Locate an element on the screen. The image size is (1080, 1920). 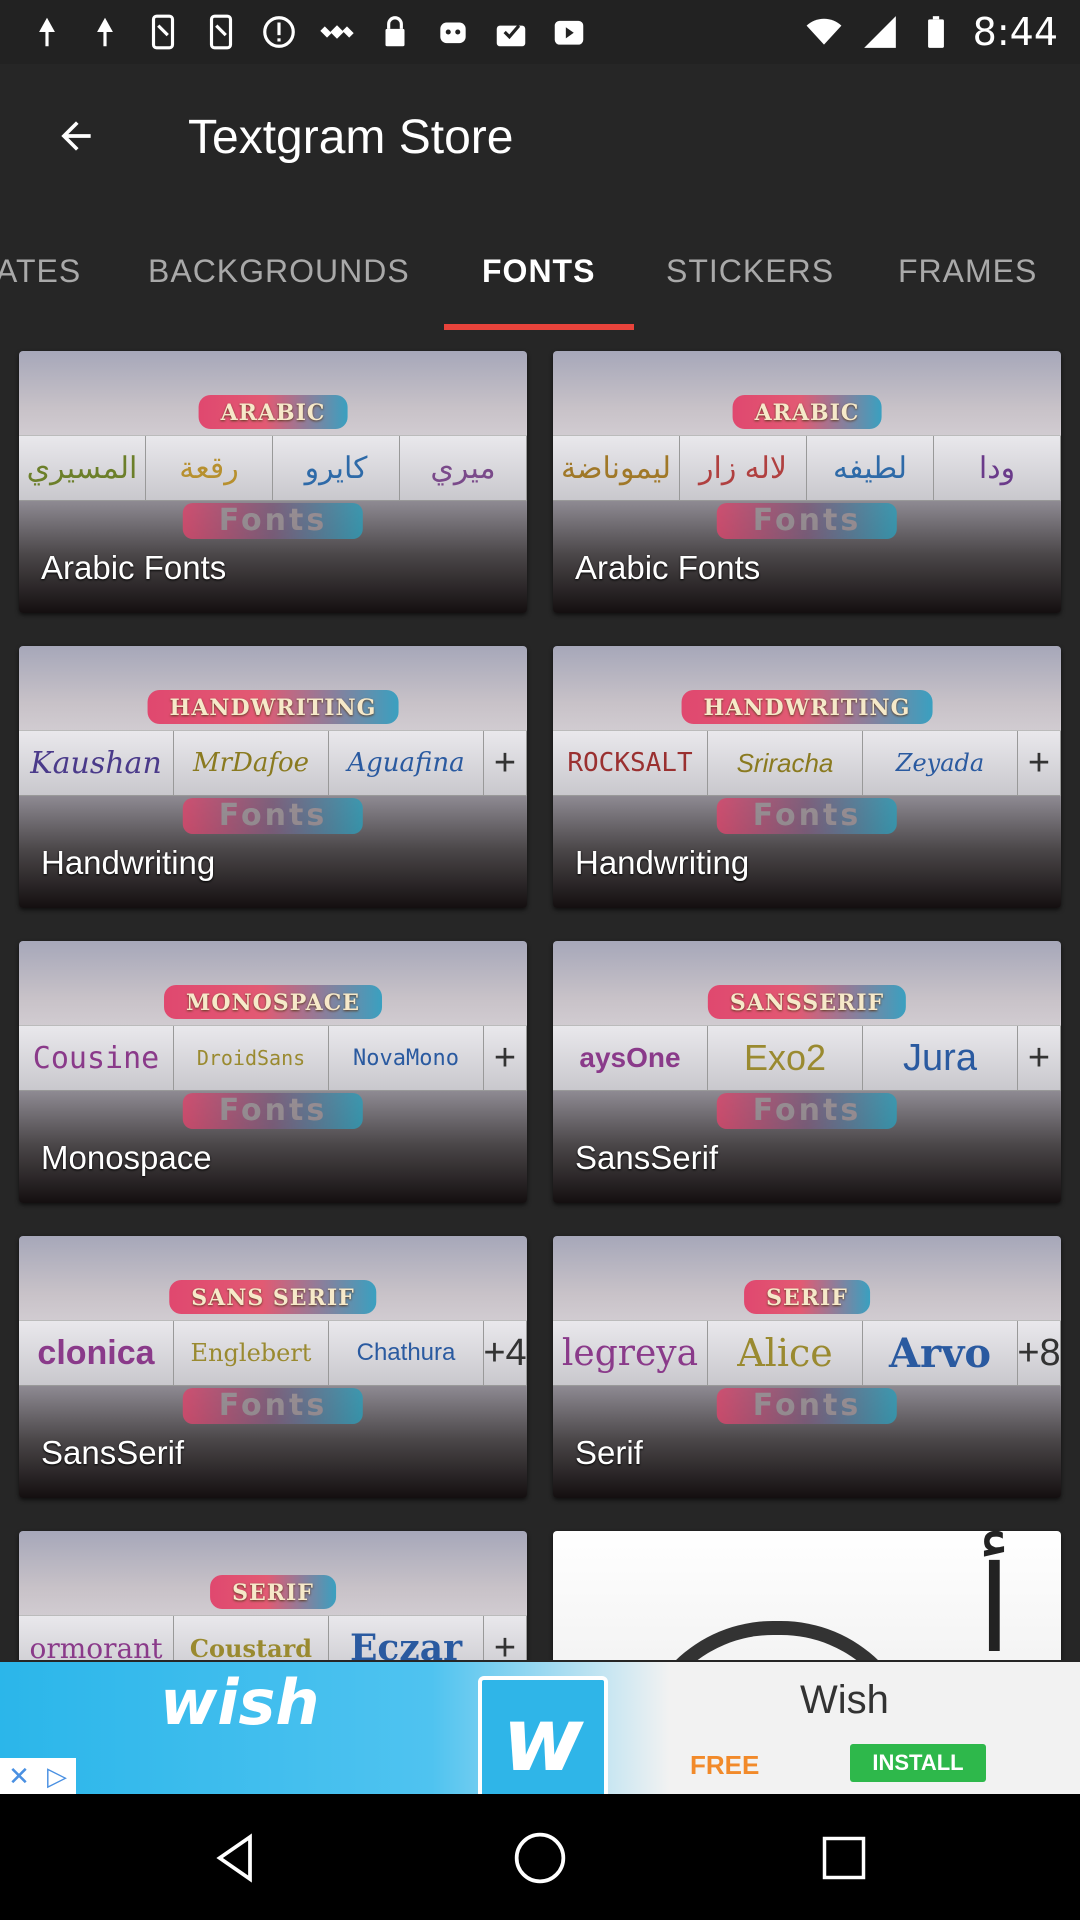
sample-strip: ormorant Coustard Eczar + is located at coordinates (273, 1637).